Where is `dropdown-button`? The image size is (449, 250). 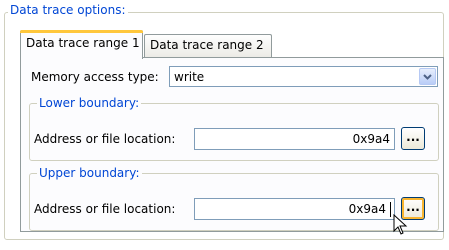 dropdown-button is located at coordinates (427, 76).